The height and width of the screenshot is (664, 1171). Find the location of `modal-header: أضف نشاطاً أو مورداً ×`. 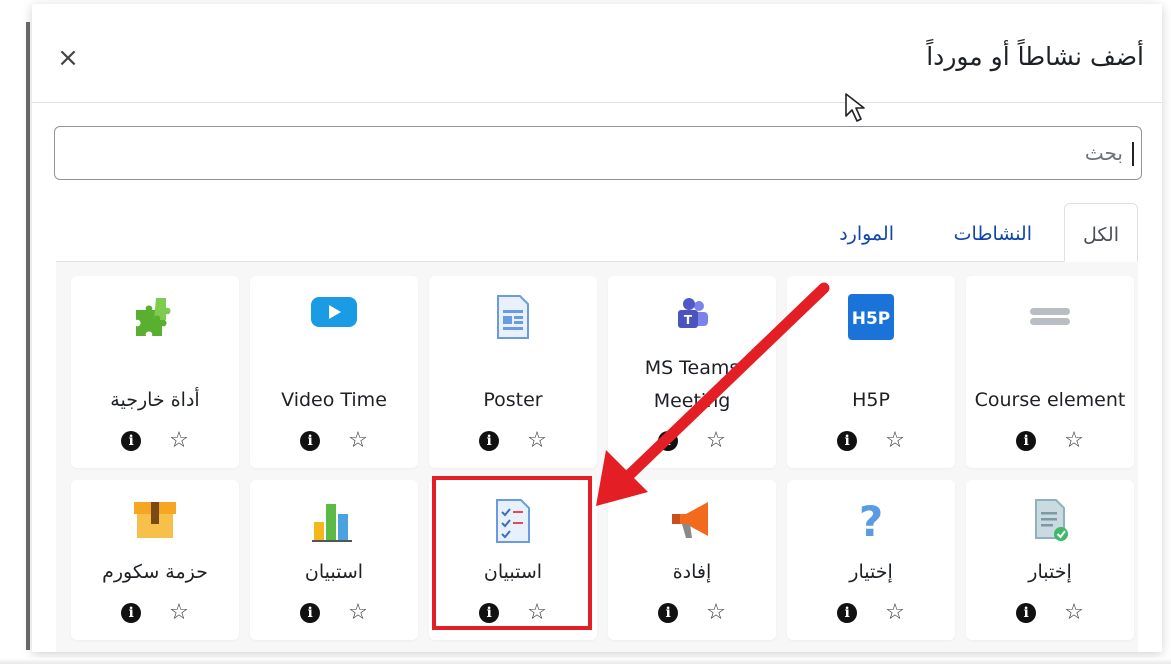

modal-header: أضف نشاطاً أو مورداً × is located at coordinates (597, 53).